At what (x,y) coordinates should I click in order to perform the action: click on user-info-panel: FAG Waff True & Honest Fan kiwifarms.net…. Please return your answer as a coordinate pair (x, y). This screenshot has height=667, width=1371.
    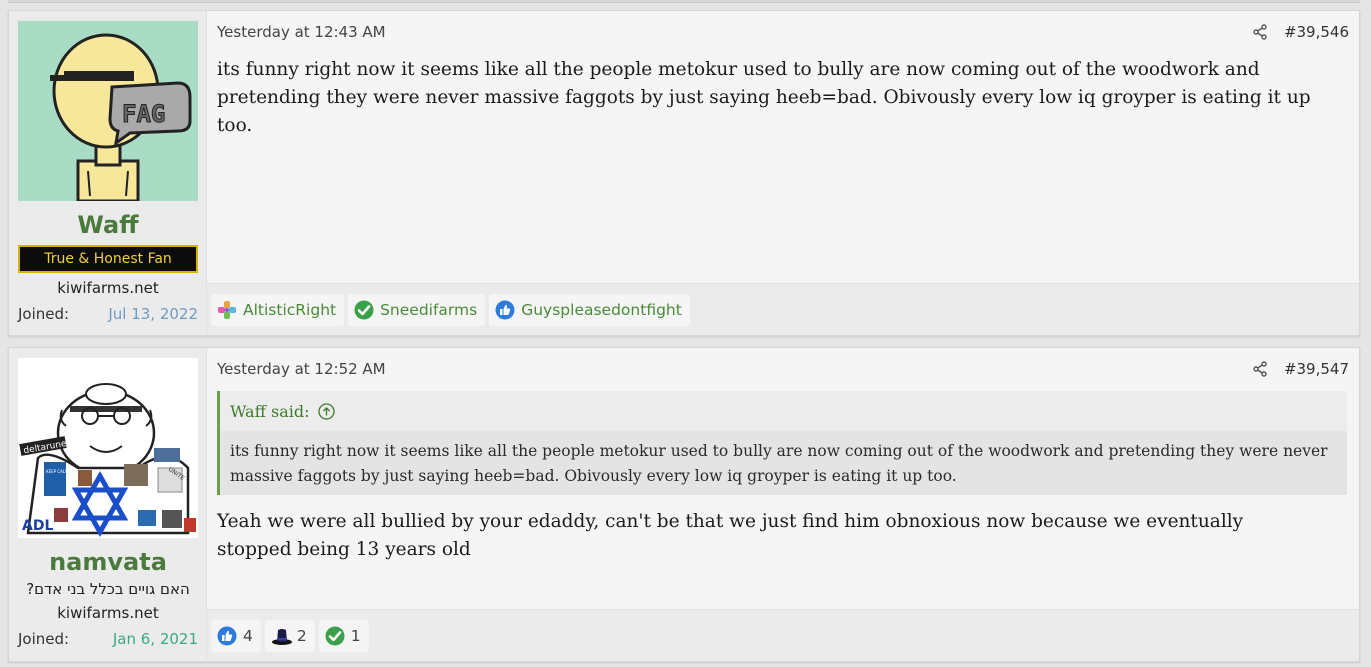
    Looking at the image, I should click on (108, 173).